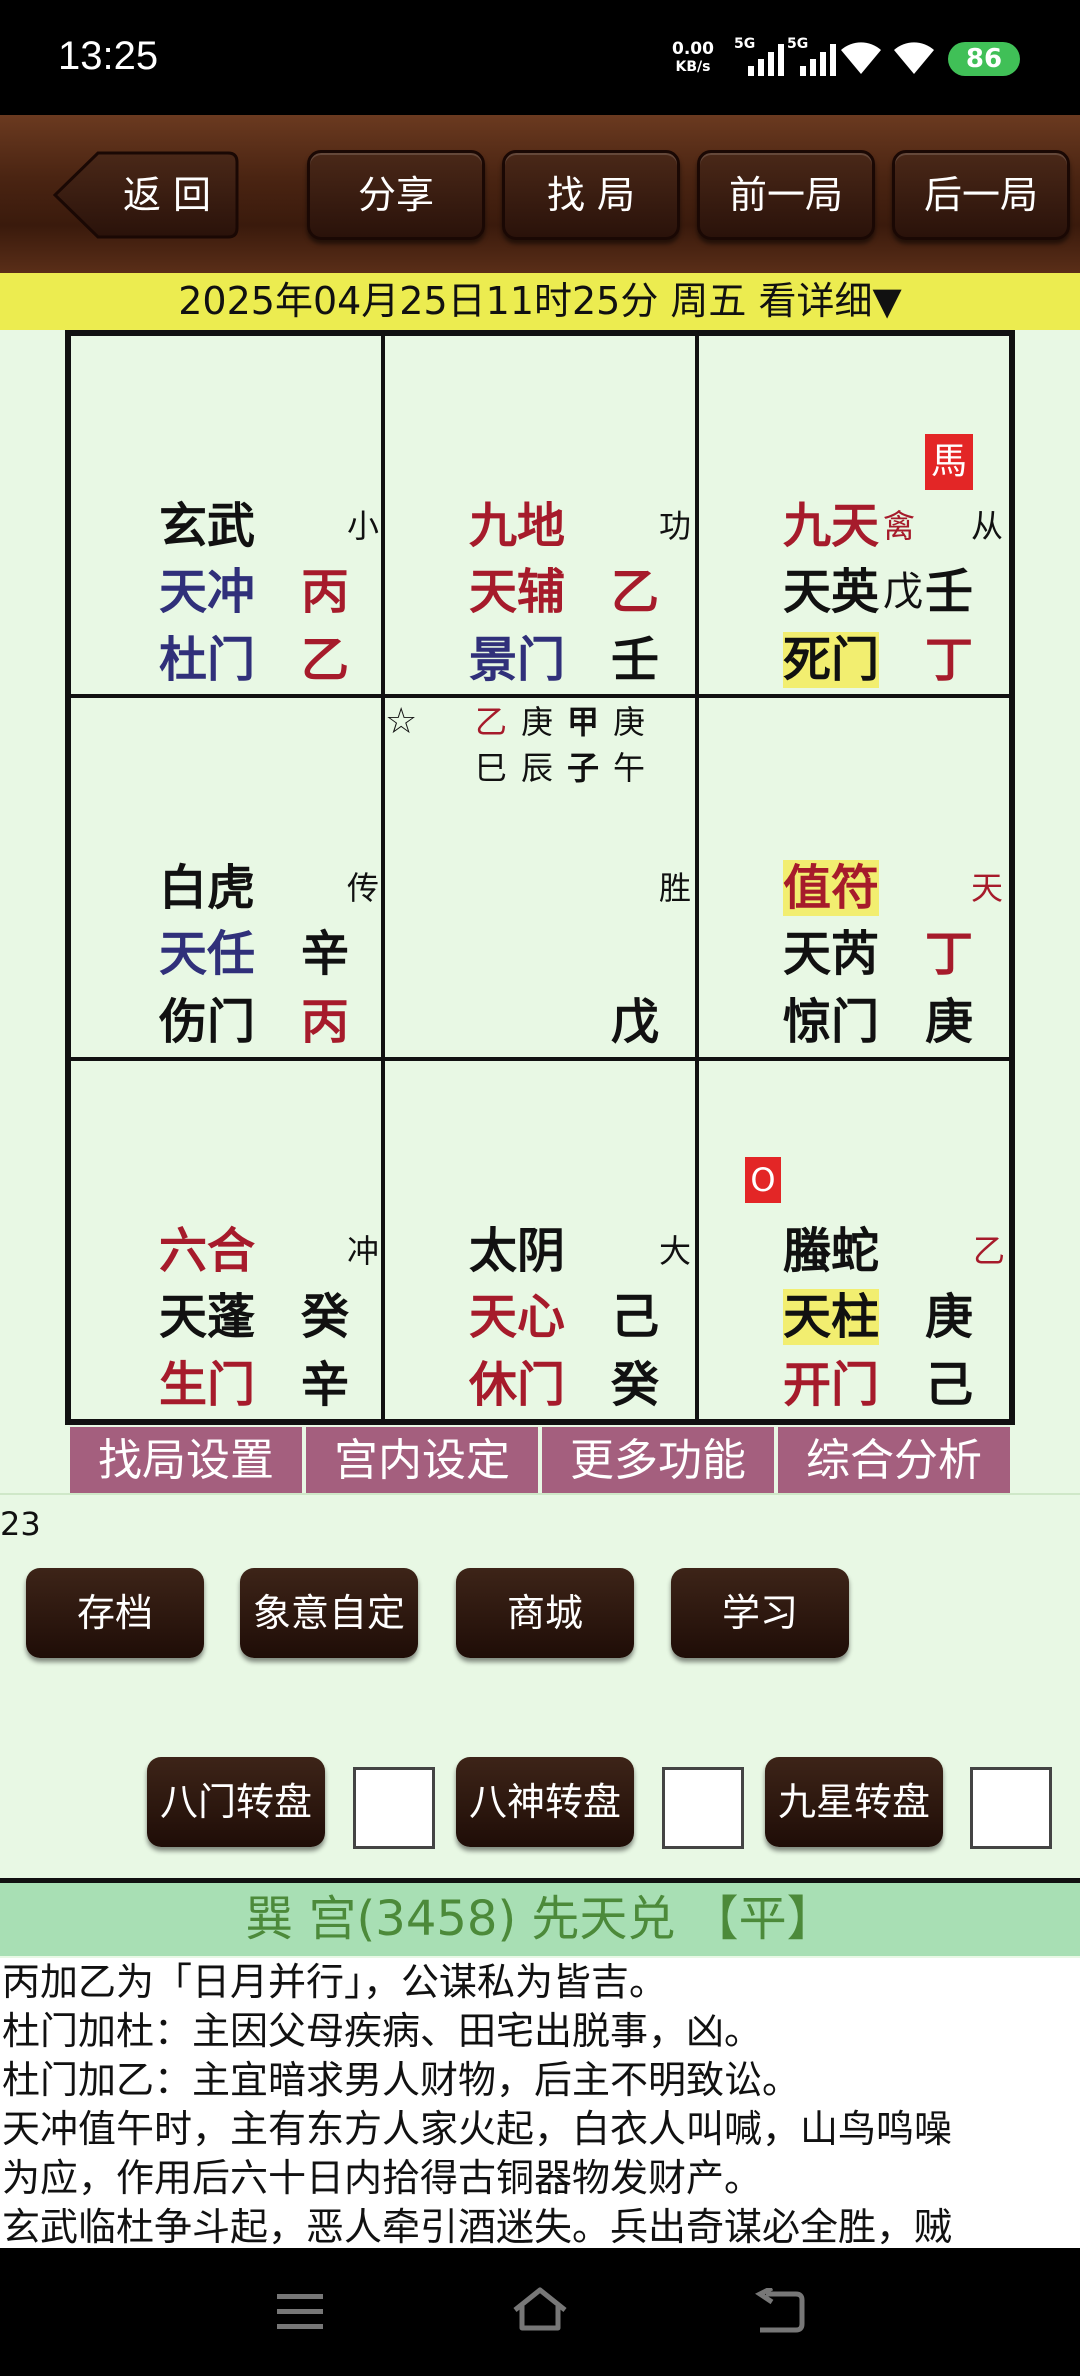  Describe the element at coordinates (984, 59) in the screenshot. I see `battery-indicator: 86` at that location.